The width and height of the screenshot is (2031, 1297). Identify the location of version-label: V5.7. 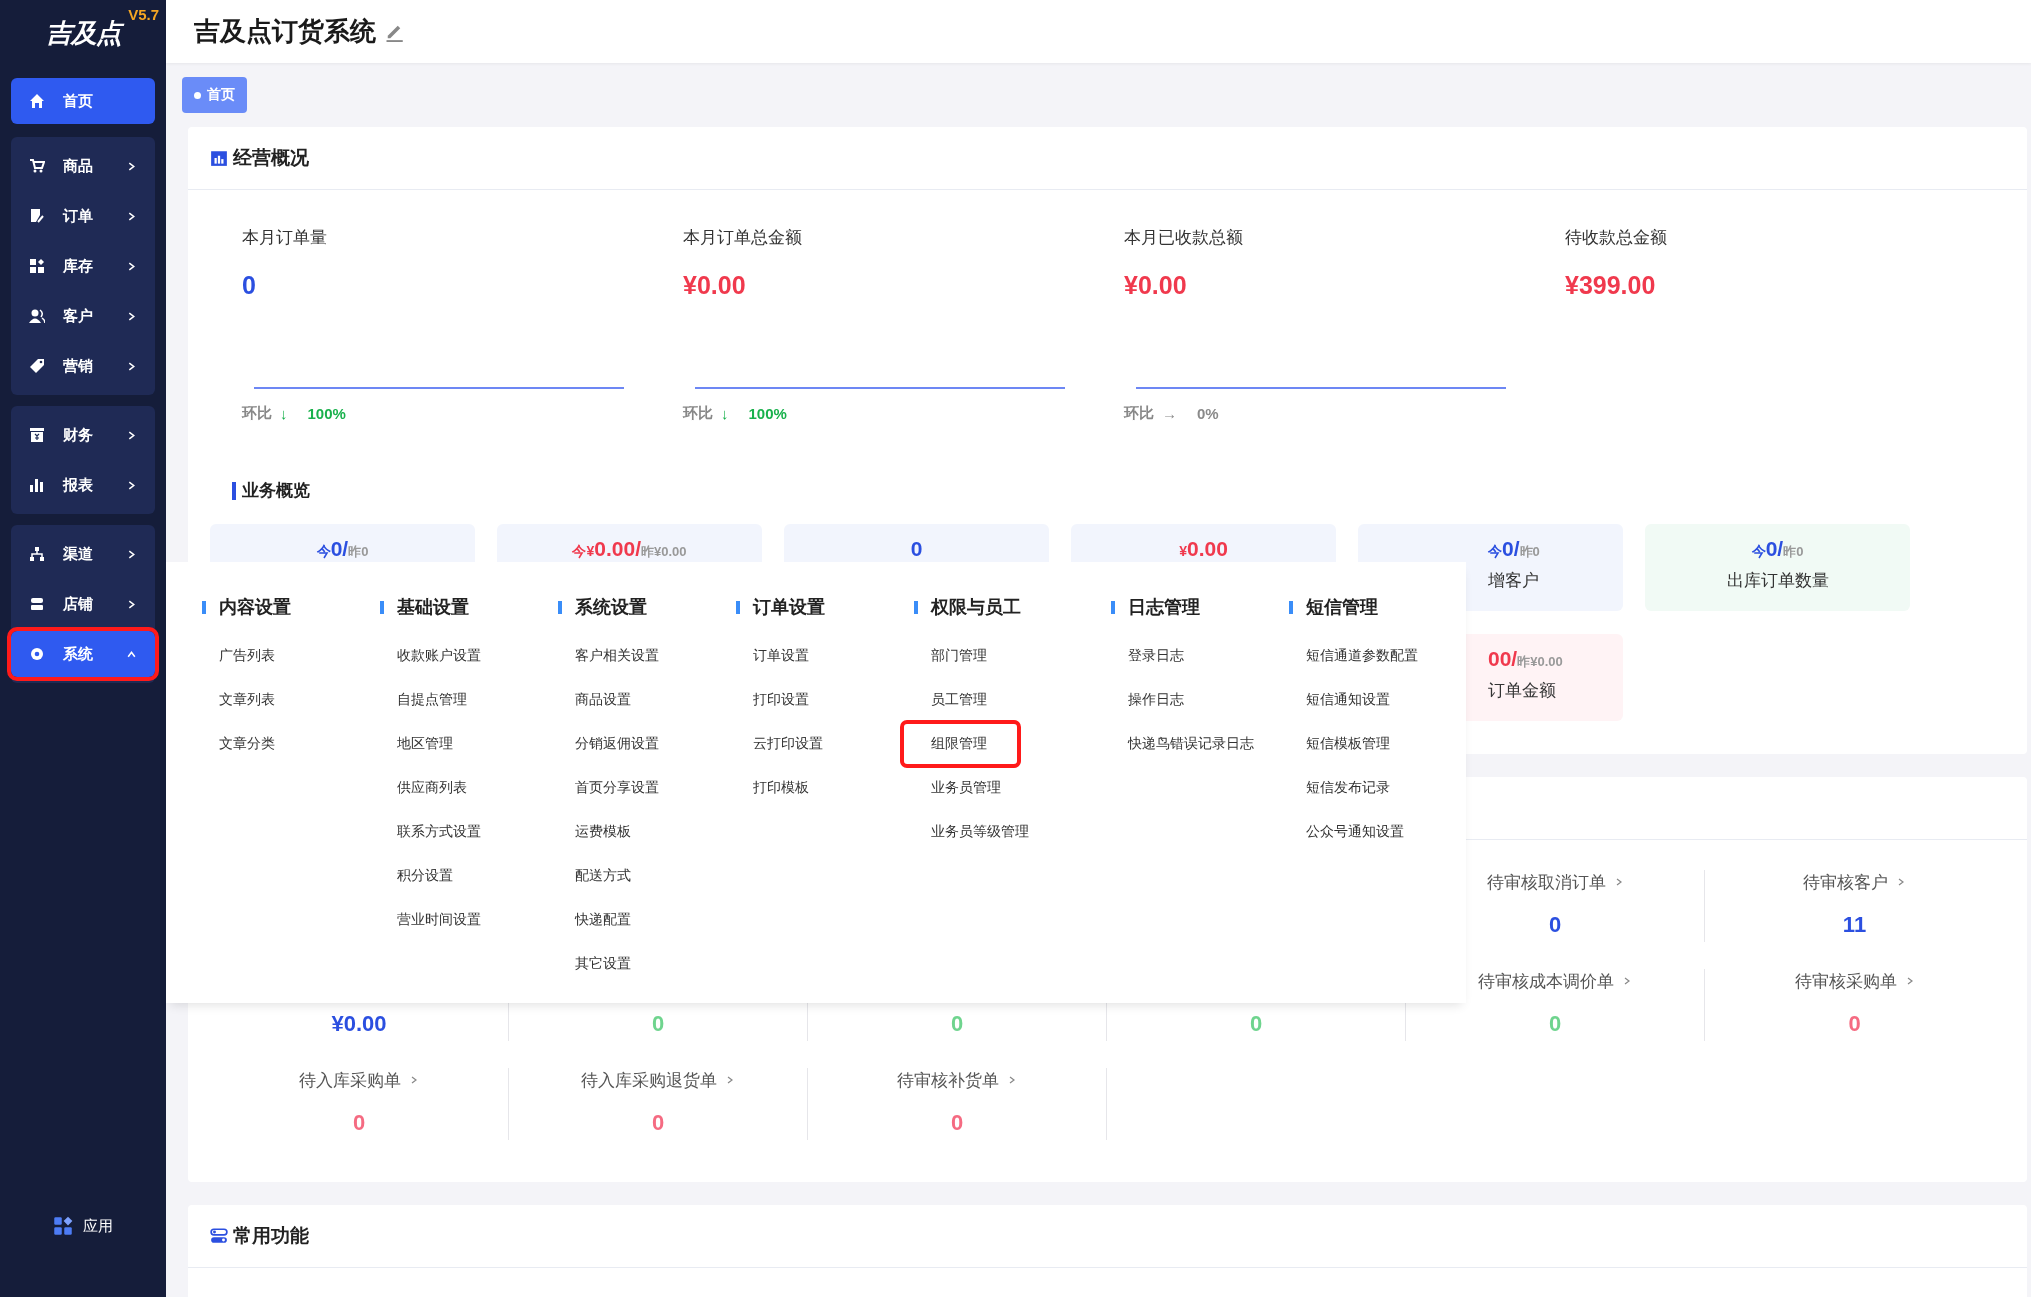
(143, 14).